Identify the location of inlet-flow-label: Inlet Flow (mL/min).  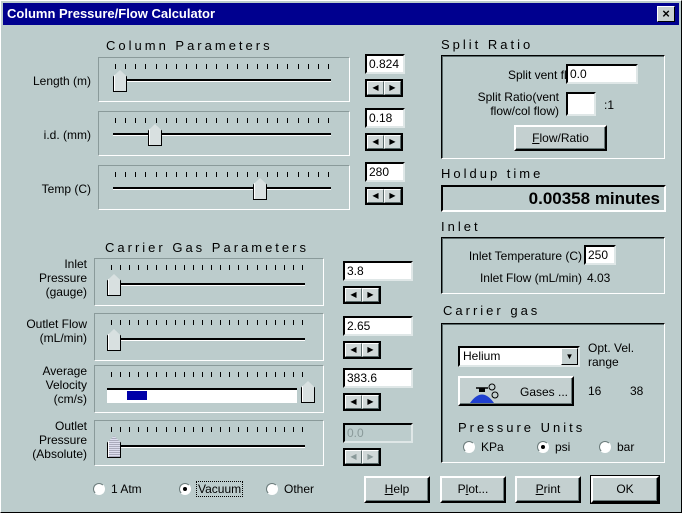
(530, 278).